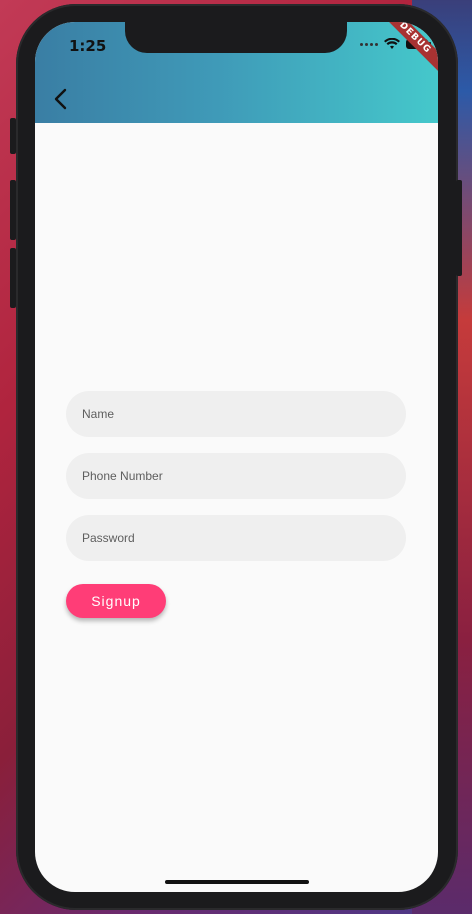 The height and width of the screenshot is (914, 472). What do you see at coordinates (13, 136) in the screenshot?
I see `mute-switch` at bounding box center [13, 136].